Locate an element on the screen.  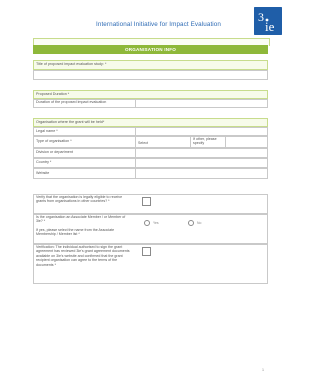
3ie-logo: 3 ie is located at coordinates (268, 21).